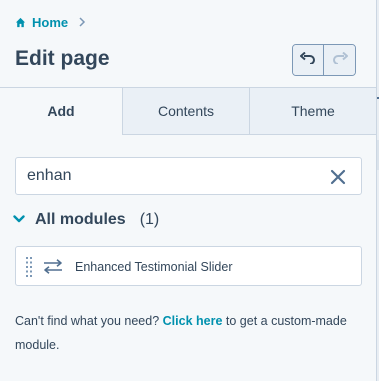  Describe the element at coordinates (338, 177) in the screenshot. I see `clear-icon` at that location.